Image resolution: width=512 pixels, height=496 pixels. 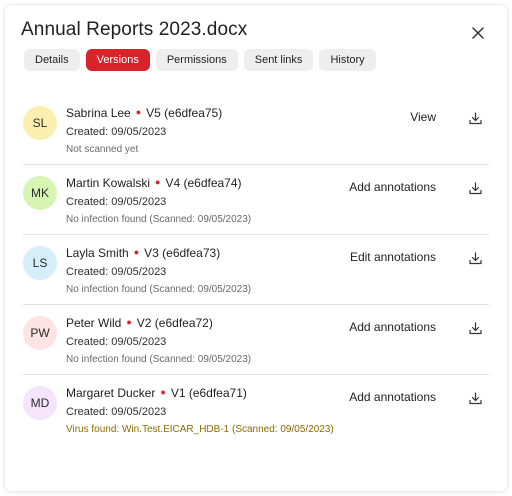 I want to click on version-label: V1 (e6dfea71), so click(x=208, y=393).